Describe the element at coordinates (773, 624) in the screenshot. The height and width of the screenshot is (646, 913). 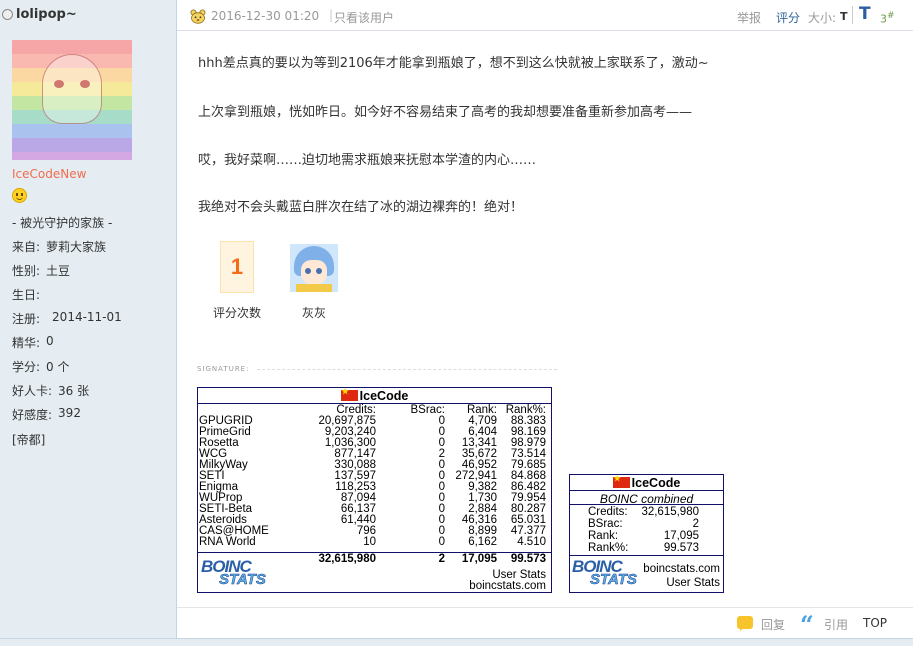
I see `reply-button: 回复` at that location.